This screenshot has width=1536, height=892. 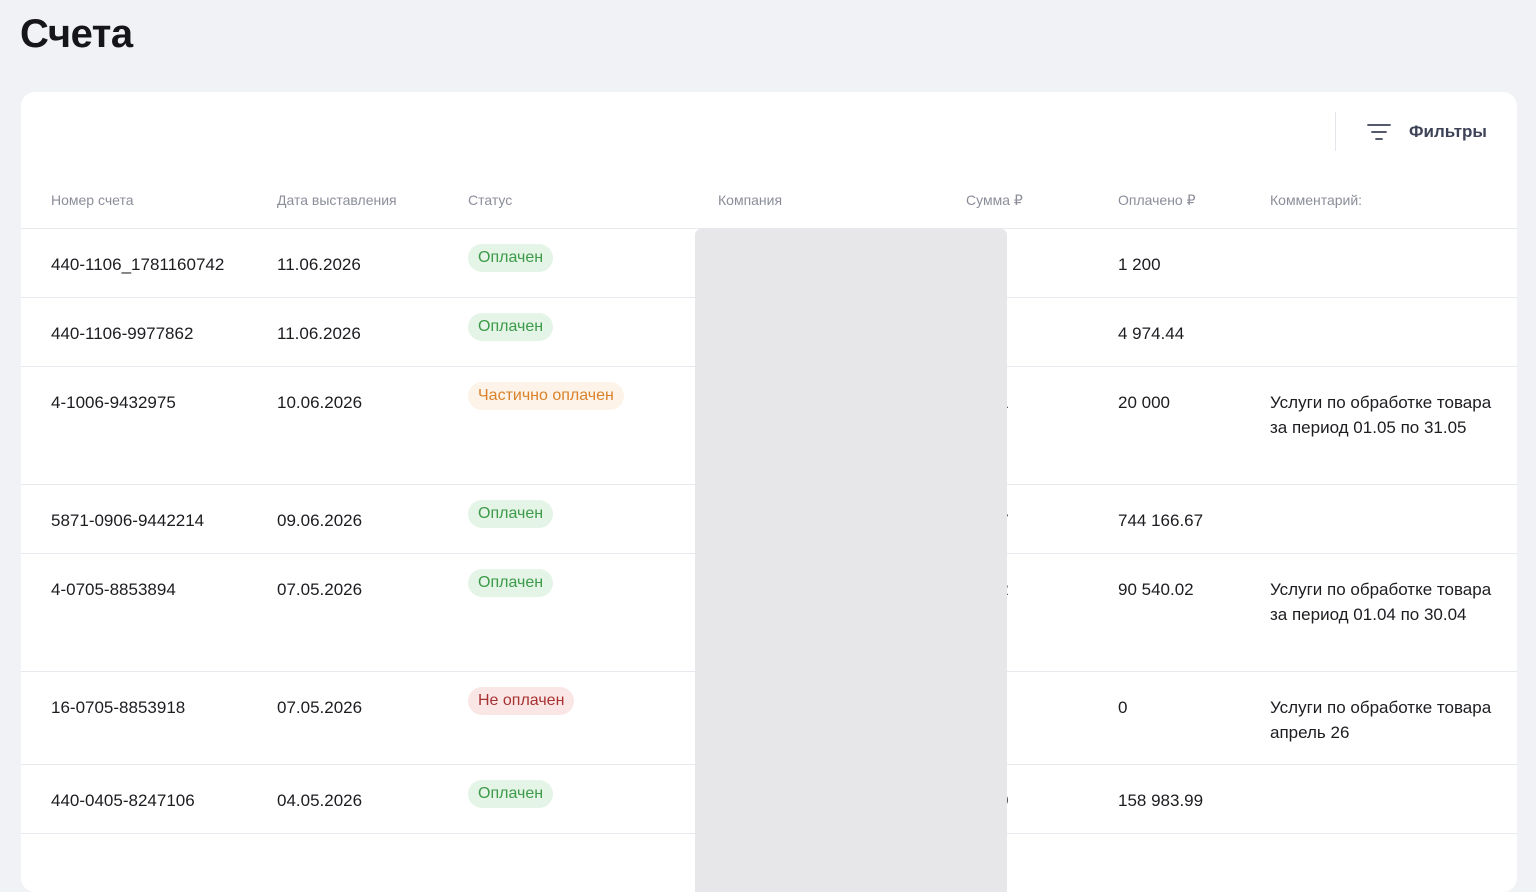 What do you see at coordinates (137, 265) in the screenshot?
I see `invoice-number: 440-1106_1781160742` at bounding box center [137, 265].